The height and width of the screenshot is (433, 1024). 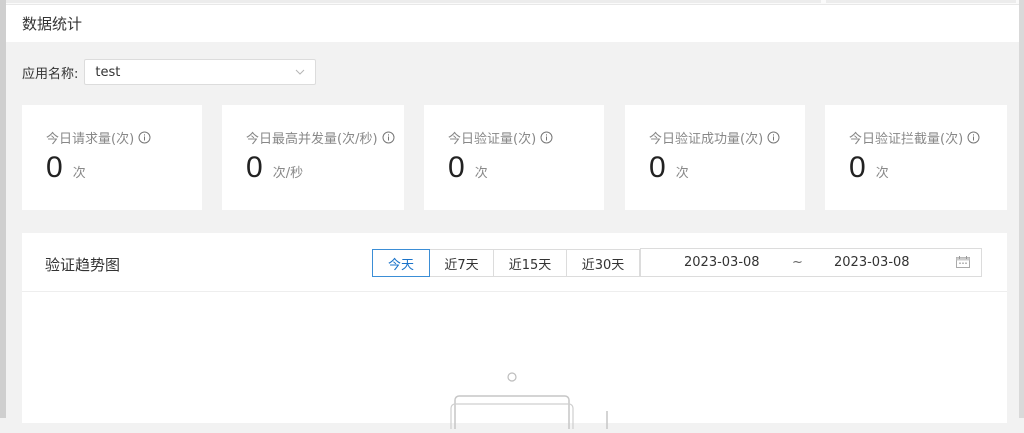 What do you see at coordinates (200, 72) in the screenshot?
I see `app-select: test` at bounding box center [200, 72].